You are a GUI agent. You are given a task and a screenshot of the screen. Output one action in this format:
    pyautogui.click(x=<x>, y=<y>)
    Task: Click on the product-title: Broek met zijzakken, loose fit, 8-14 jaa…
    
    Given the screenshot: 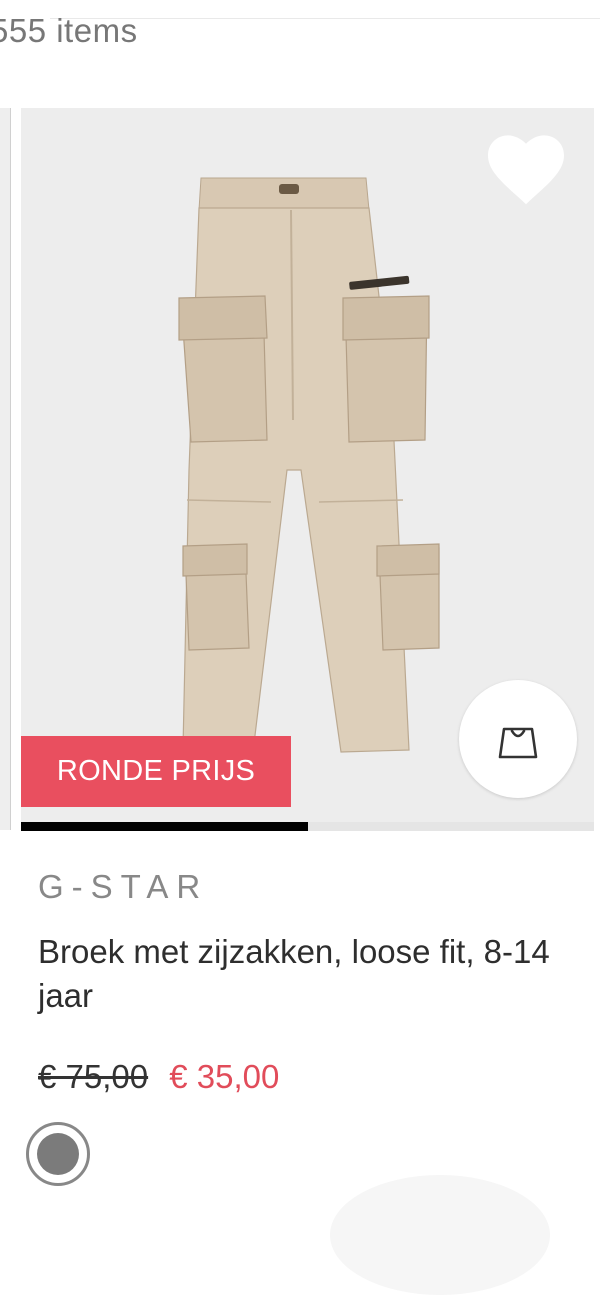 What is the action you would take?
    pyautogui.click(x=298, y=974)
    